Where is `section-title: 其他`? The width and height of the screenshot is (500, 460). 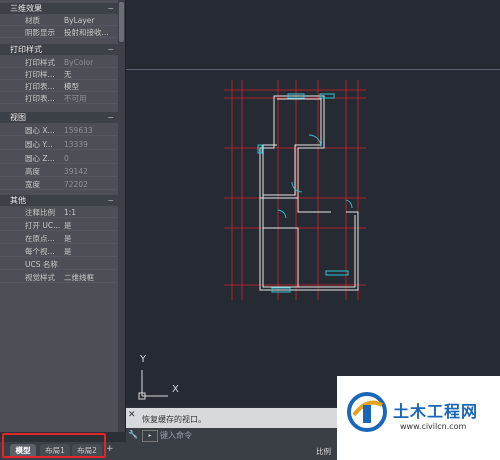
section-title: 其他 is located at coordinates (18, 200).